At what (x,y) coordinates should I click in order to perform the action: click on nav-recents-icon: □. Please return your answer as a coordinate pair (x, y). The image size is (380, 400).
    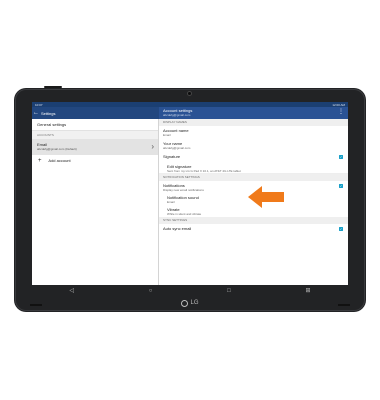
    Looking at the image, I should click on (229, 291).